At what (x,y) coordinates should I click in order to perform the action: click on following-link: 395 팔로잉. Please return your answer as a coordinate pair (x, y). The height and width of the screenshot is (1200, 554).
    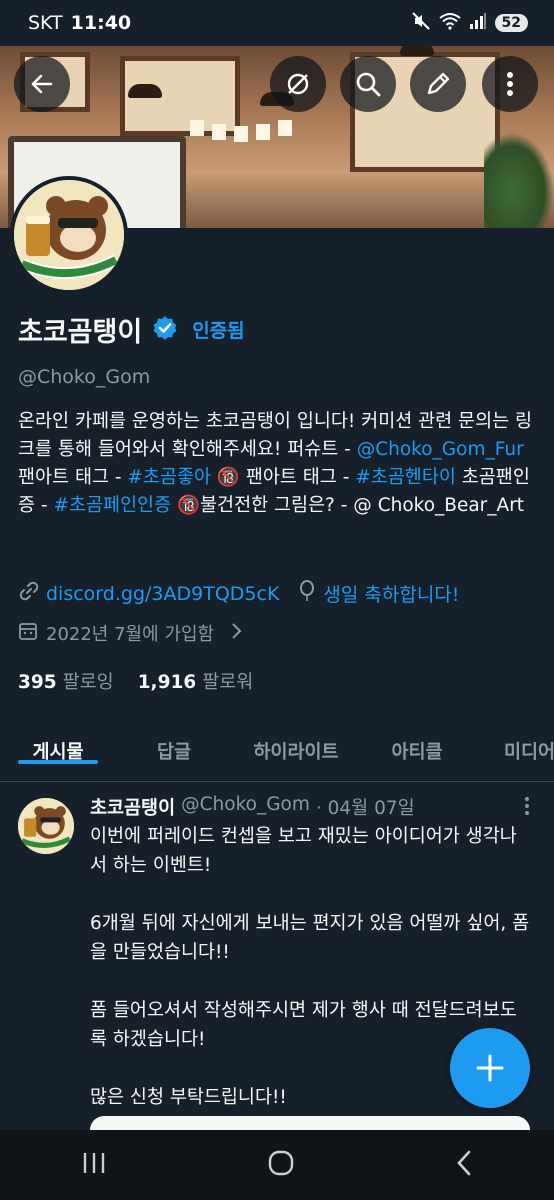
    Looking at the image, I should click on (66, 681).